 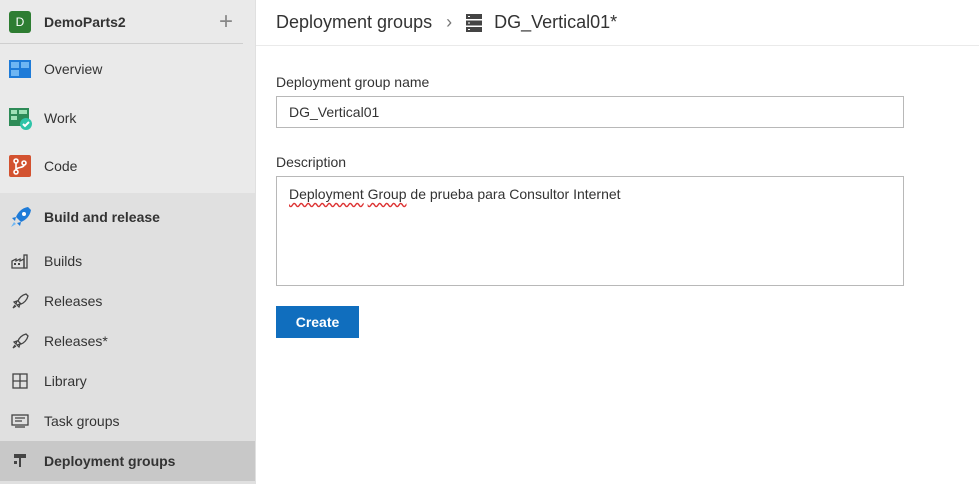 What do you see at coordinates (65, 381) in the screenshot?
I see `nav-library-label: Library` at bounding box center [65, 381].